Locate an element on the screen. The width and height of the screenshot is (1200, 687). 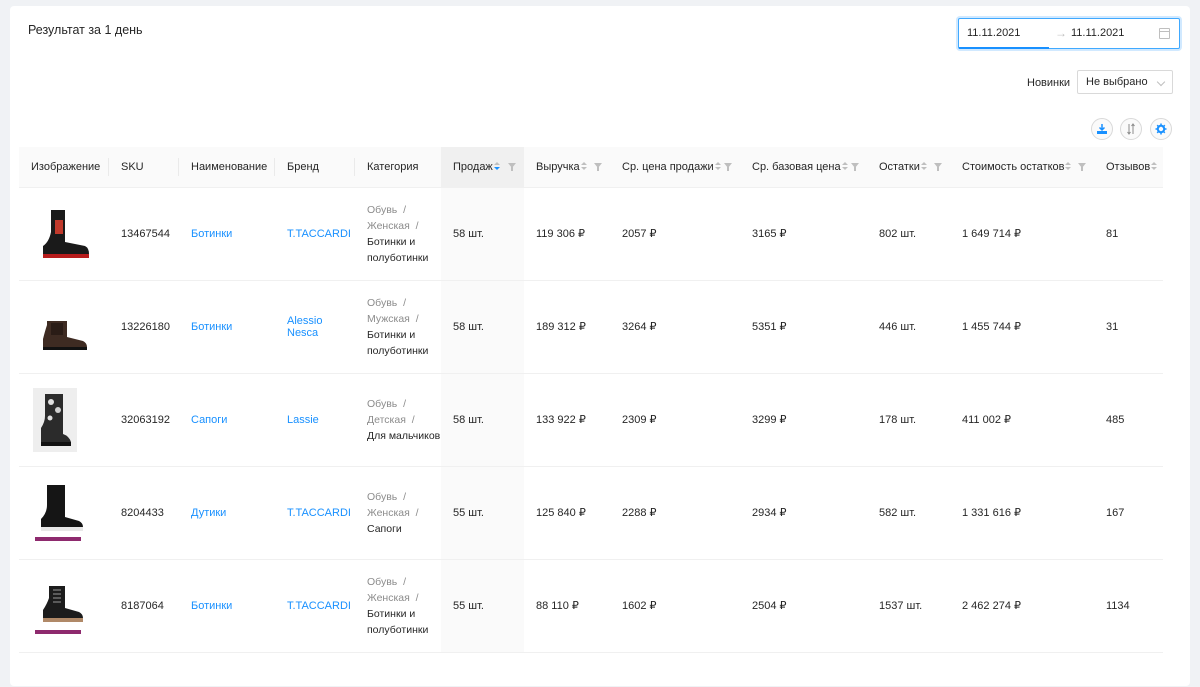
base-price-cell: 2504 ₽ is located at coordinates (803, 606).